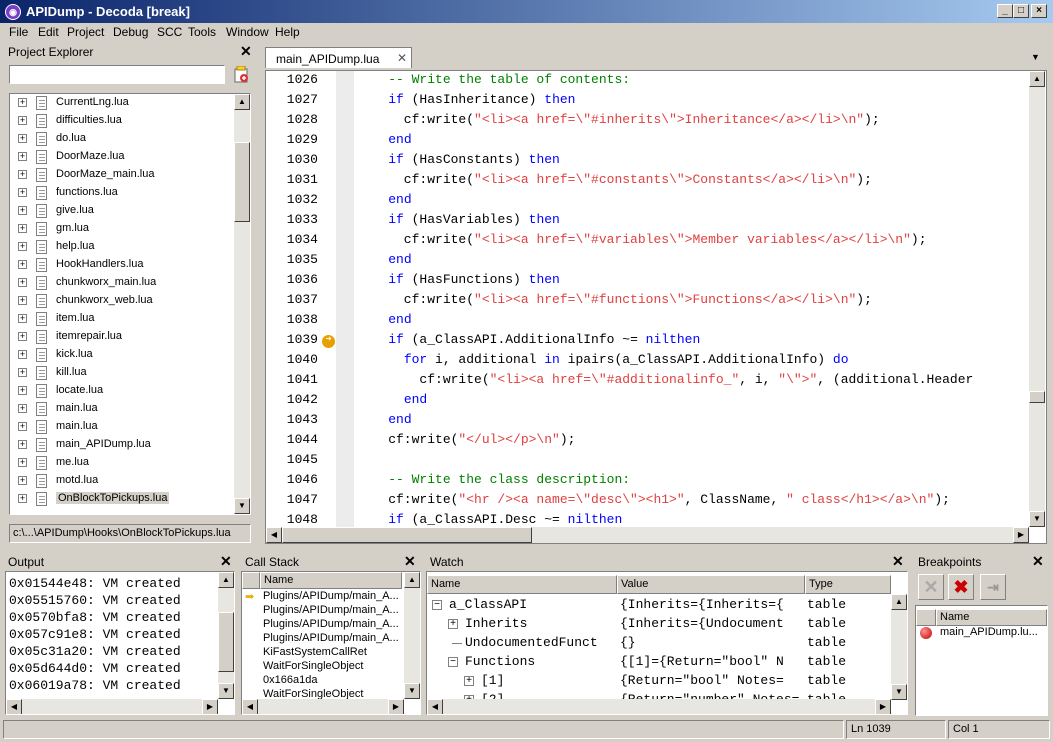 This screenshot has height=742, width=1053. What do you see at coordinates (117, 445) in the screenshot?
I see `tree-item: + main_APIDump.lua` at bounding box center [117, 445].